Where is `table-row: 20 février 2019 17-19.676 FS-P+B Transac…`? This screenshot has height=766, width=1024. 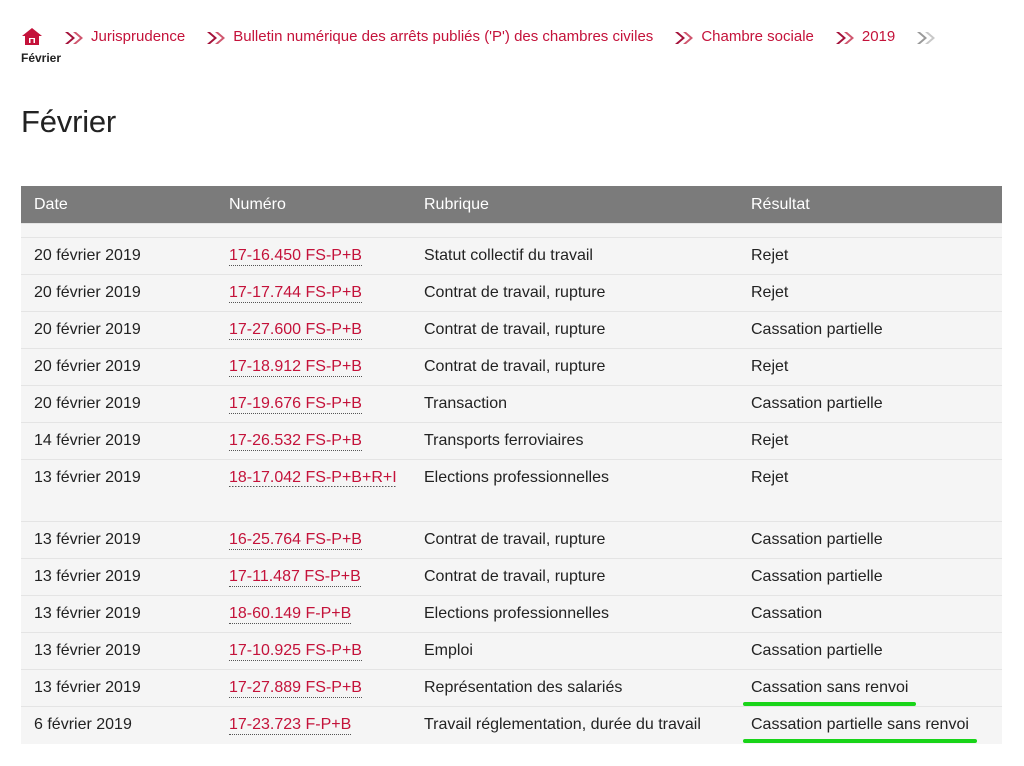
table-row: 20 février 2019 17-19.676 FS-P+B Transac… is located at coordinates (511, 404).